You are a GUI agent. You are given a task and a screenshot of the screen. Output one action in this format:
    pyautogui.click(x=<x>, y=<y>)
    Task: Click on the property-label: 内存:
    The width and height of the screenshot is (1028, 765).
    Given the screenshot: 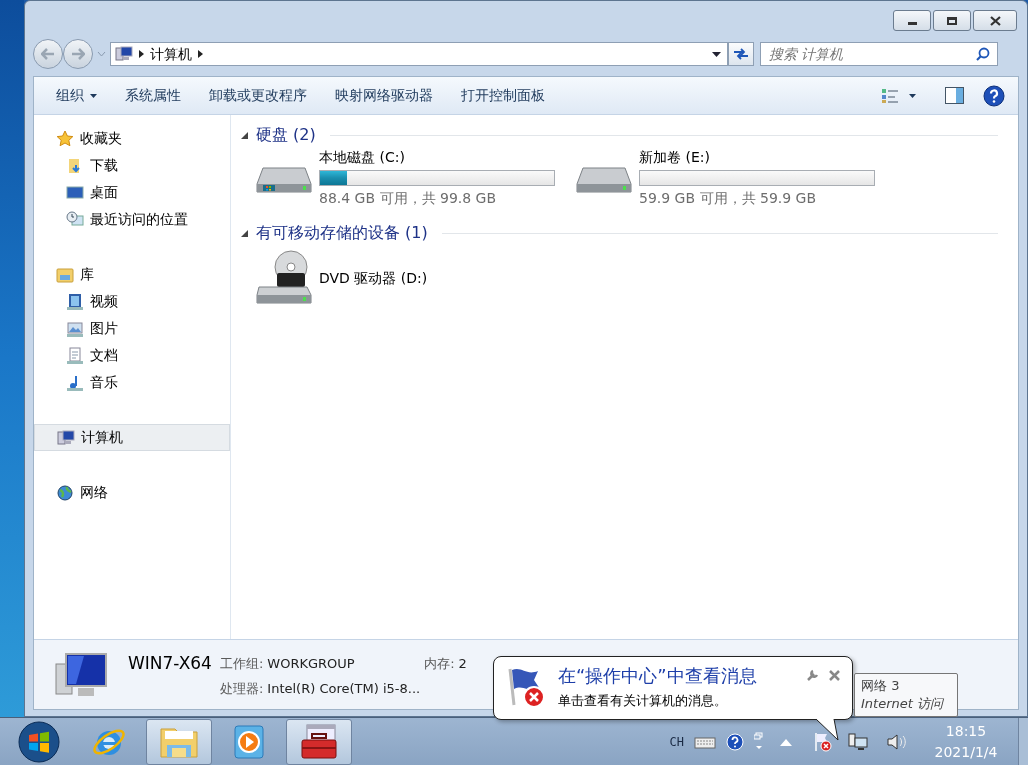 What is the action you would take?
    pyautogui.click(x=439, y=663)
    